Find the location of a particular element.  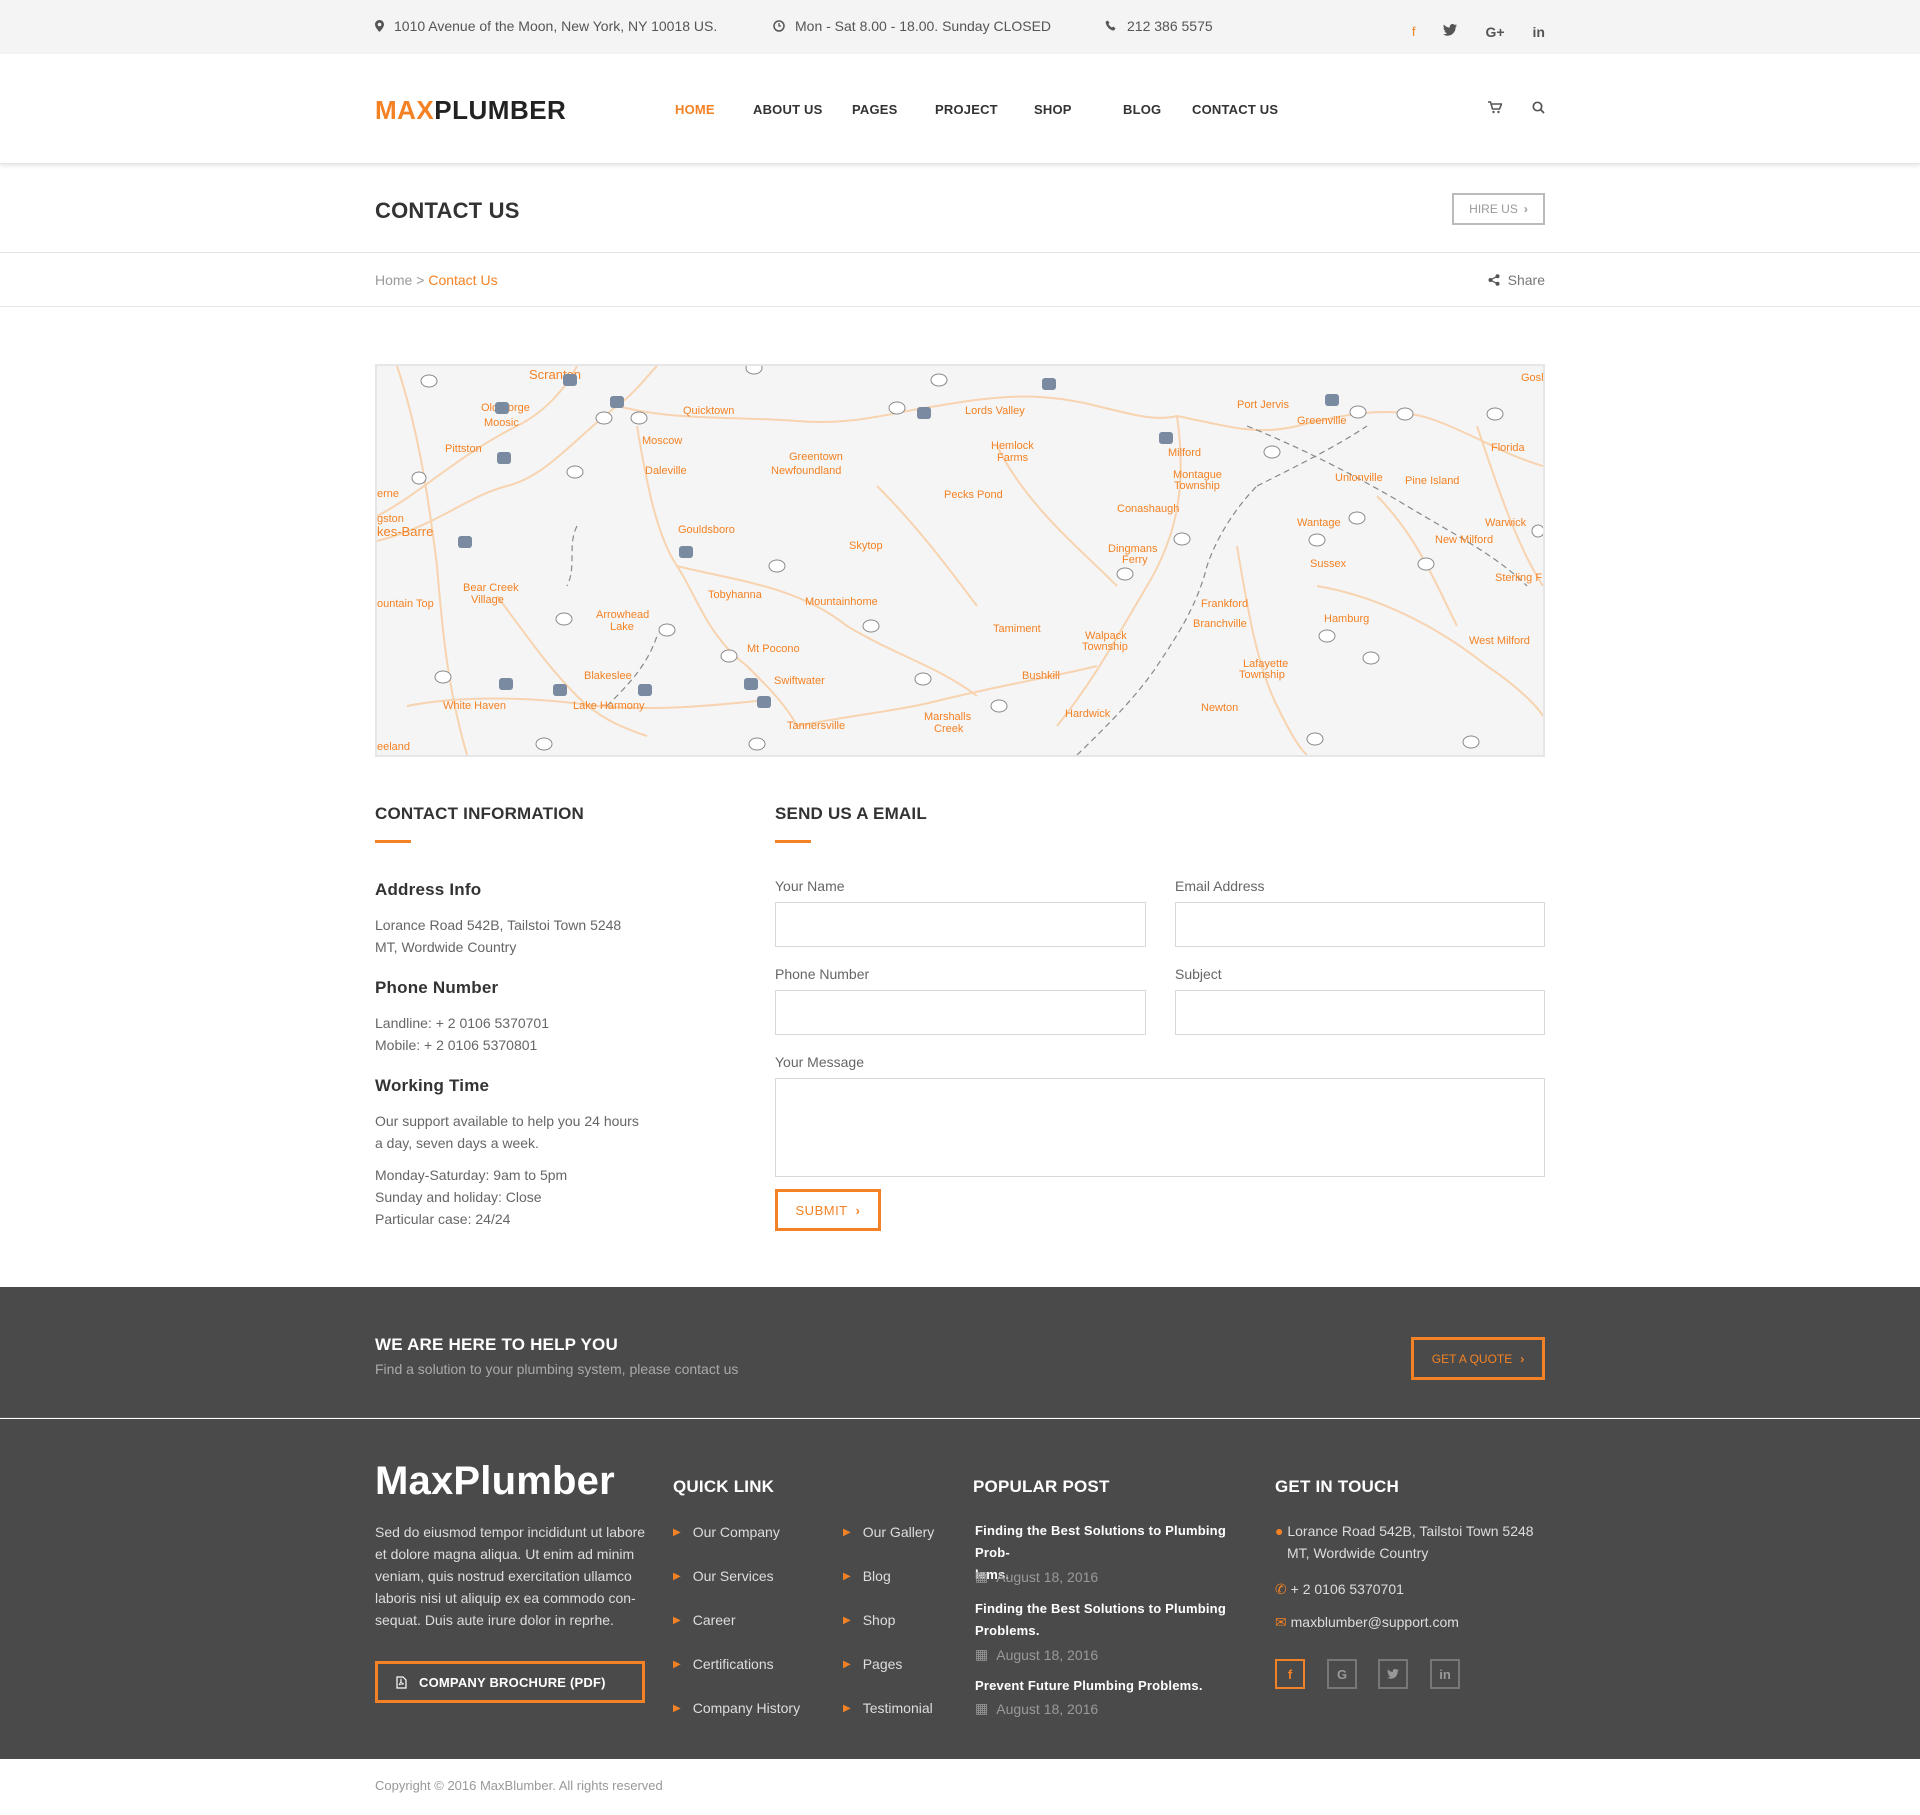

submit-label: SUBMIT is located at coordinates (821, 1210).